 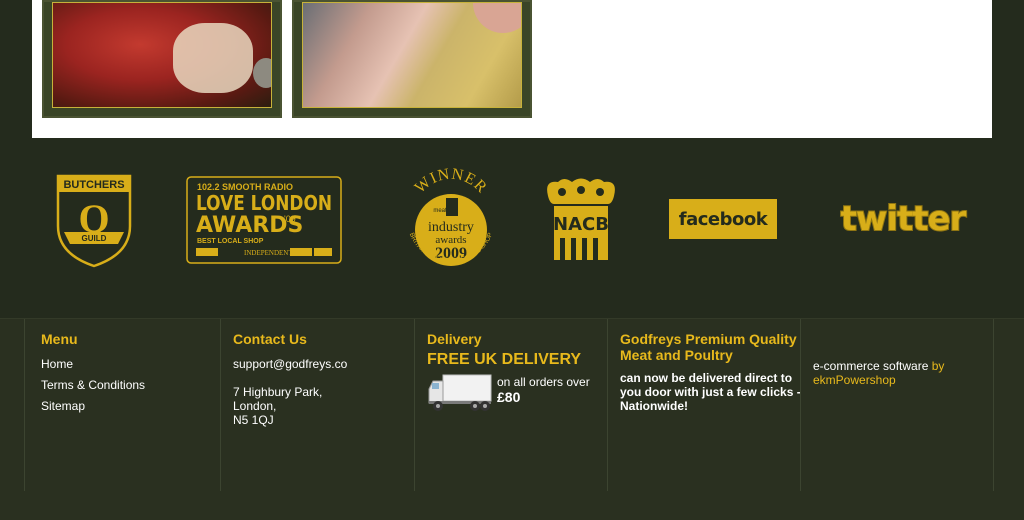 What do you see at coordinates (270, 339) in the screenshot?
I see `contact-heading: Contact Us` at bounding box center [270, 339].